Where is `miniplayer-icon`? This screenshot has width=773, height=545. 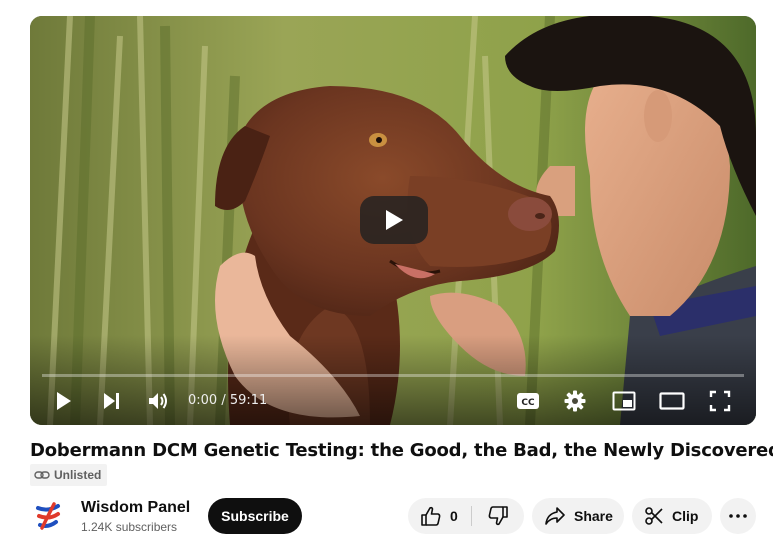
miniplayer-icon is located at coordinates (624, 401).